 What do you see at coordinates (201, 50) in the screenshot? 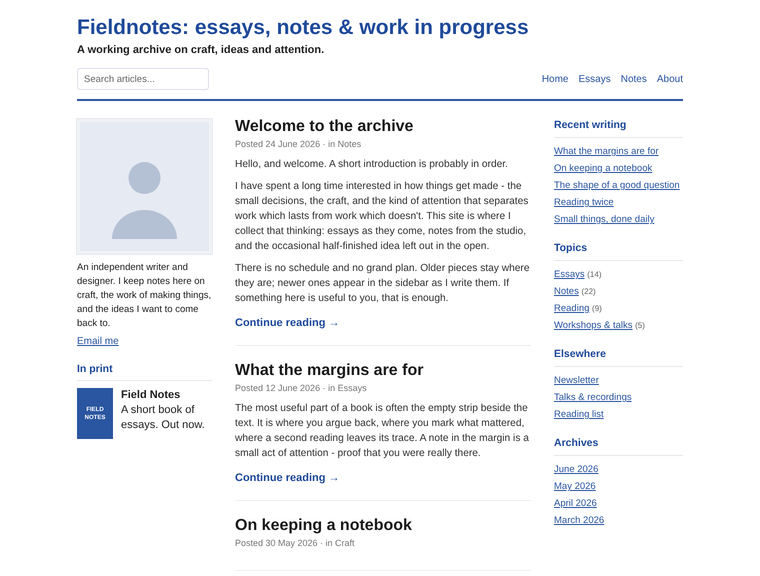
I see `site-tagline: A working archive on craft, ideas and attention.` at bounding box center [201, 50].